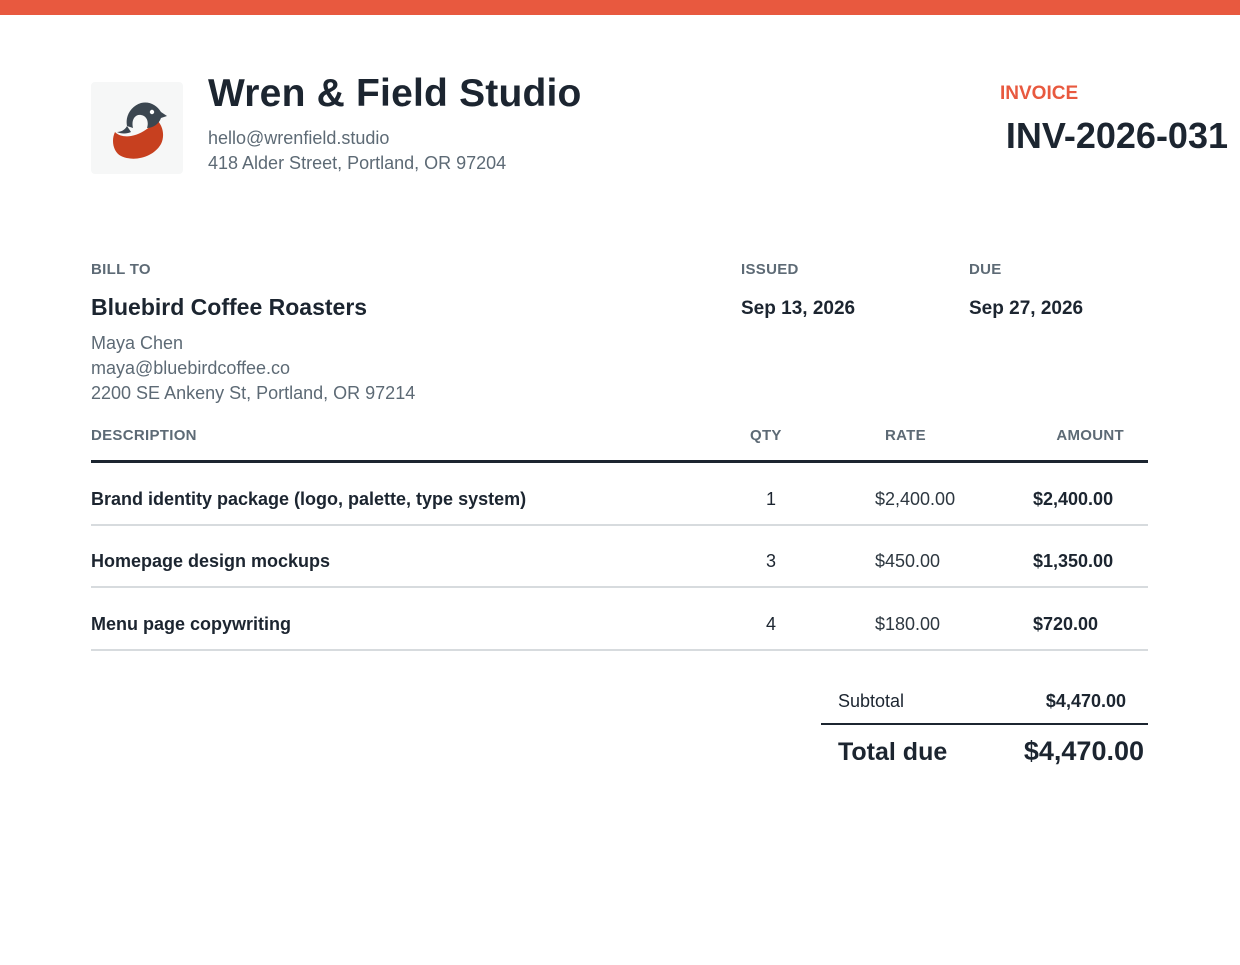 Image resolution: width=1240 pixels, height=965 pixels. What do you see at coordinates (144, 435) in the screenshot?
I see `column-header-description: DESCRIPTION` at bounding box center [144, 435].